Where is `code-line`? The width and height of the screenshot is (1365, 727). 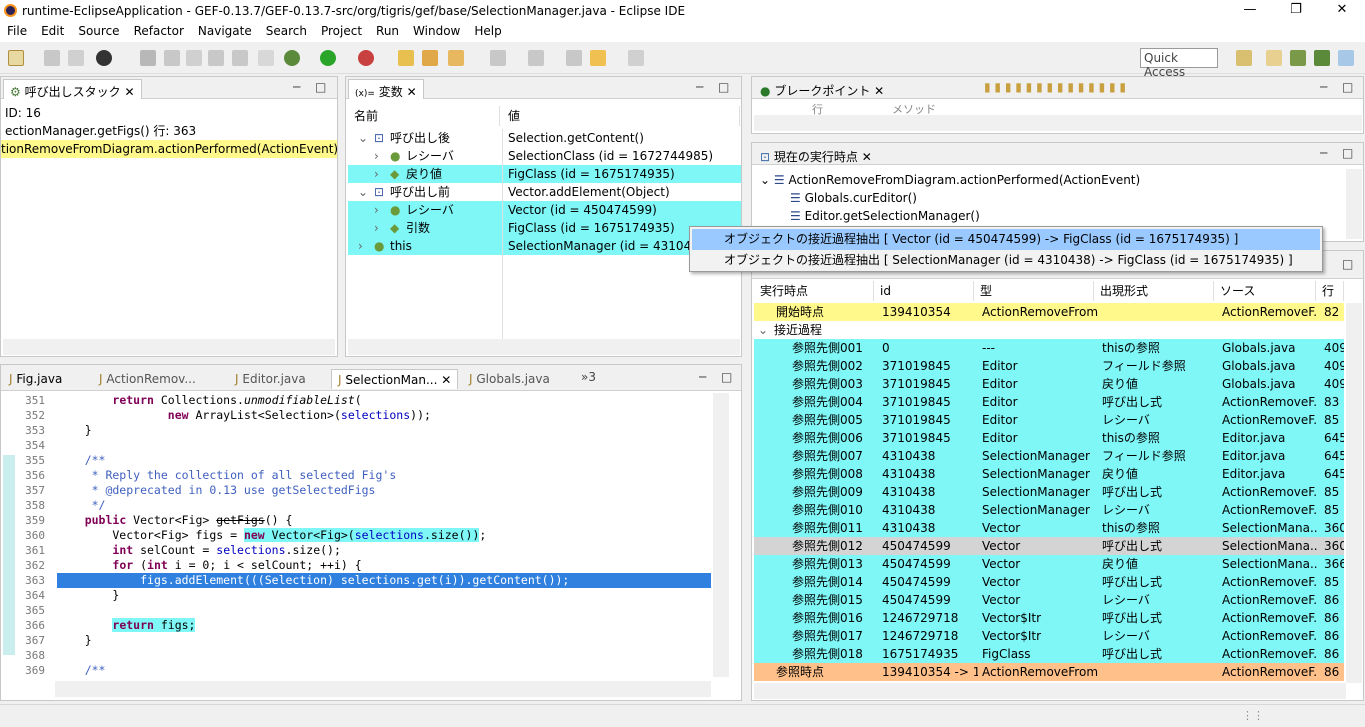
code-line is located at coordinates (384, 610).